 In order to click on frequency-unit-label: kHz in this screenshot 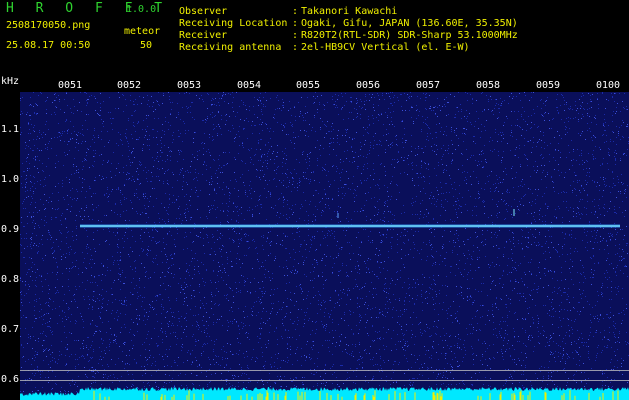, I will do `click(10, 81)`.